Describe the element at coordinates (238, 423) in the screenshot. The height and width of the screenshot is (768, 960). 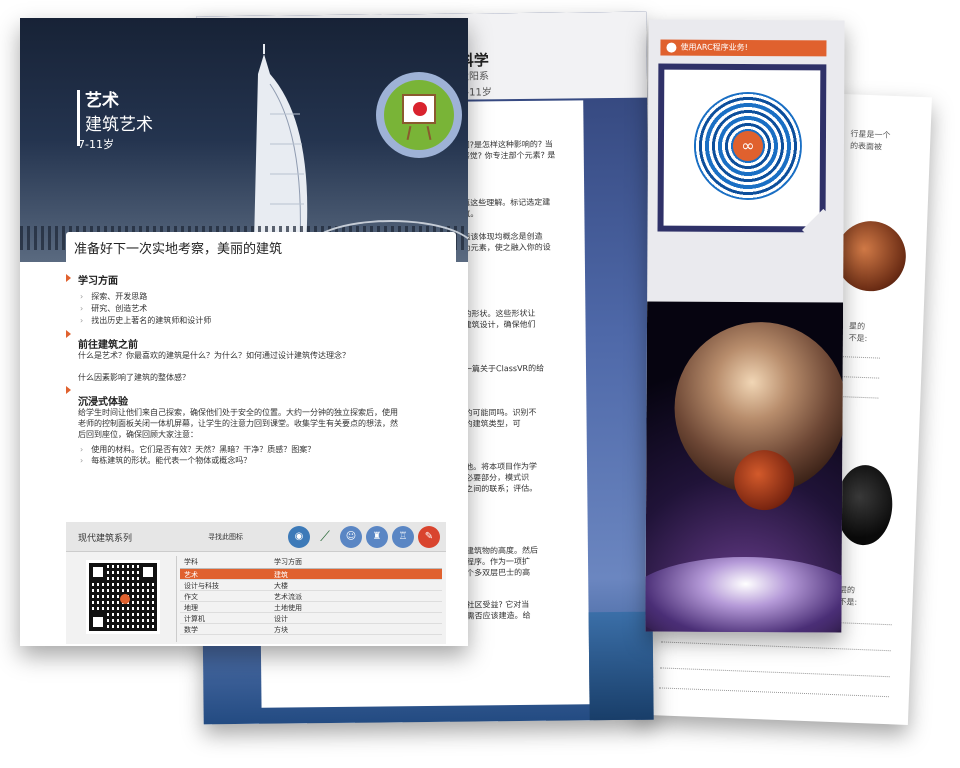
I see `paragraph: 老师的控制面板关闭一体机屏幕，让学生的注意力回到课堂。收集学生有关要点的想法，然` at that location.